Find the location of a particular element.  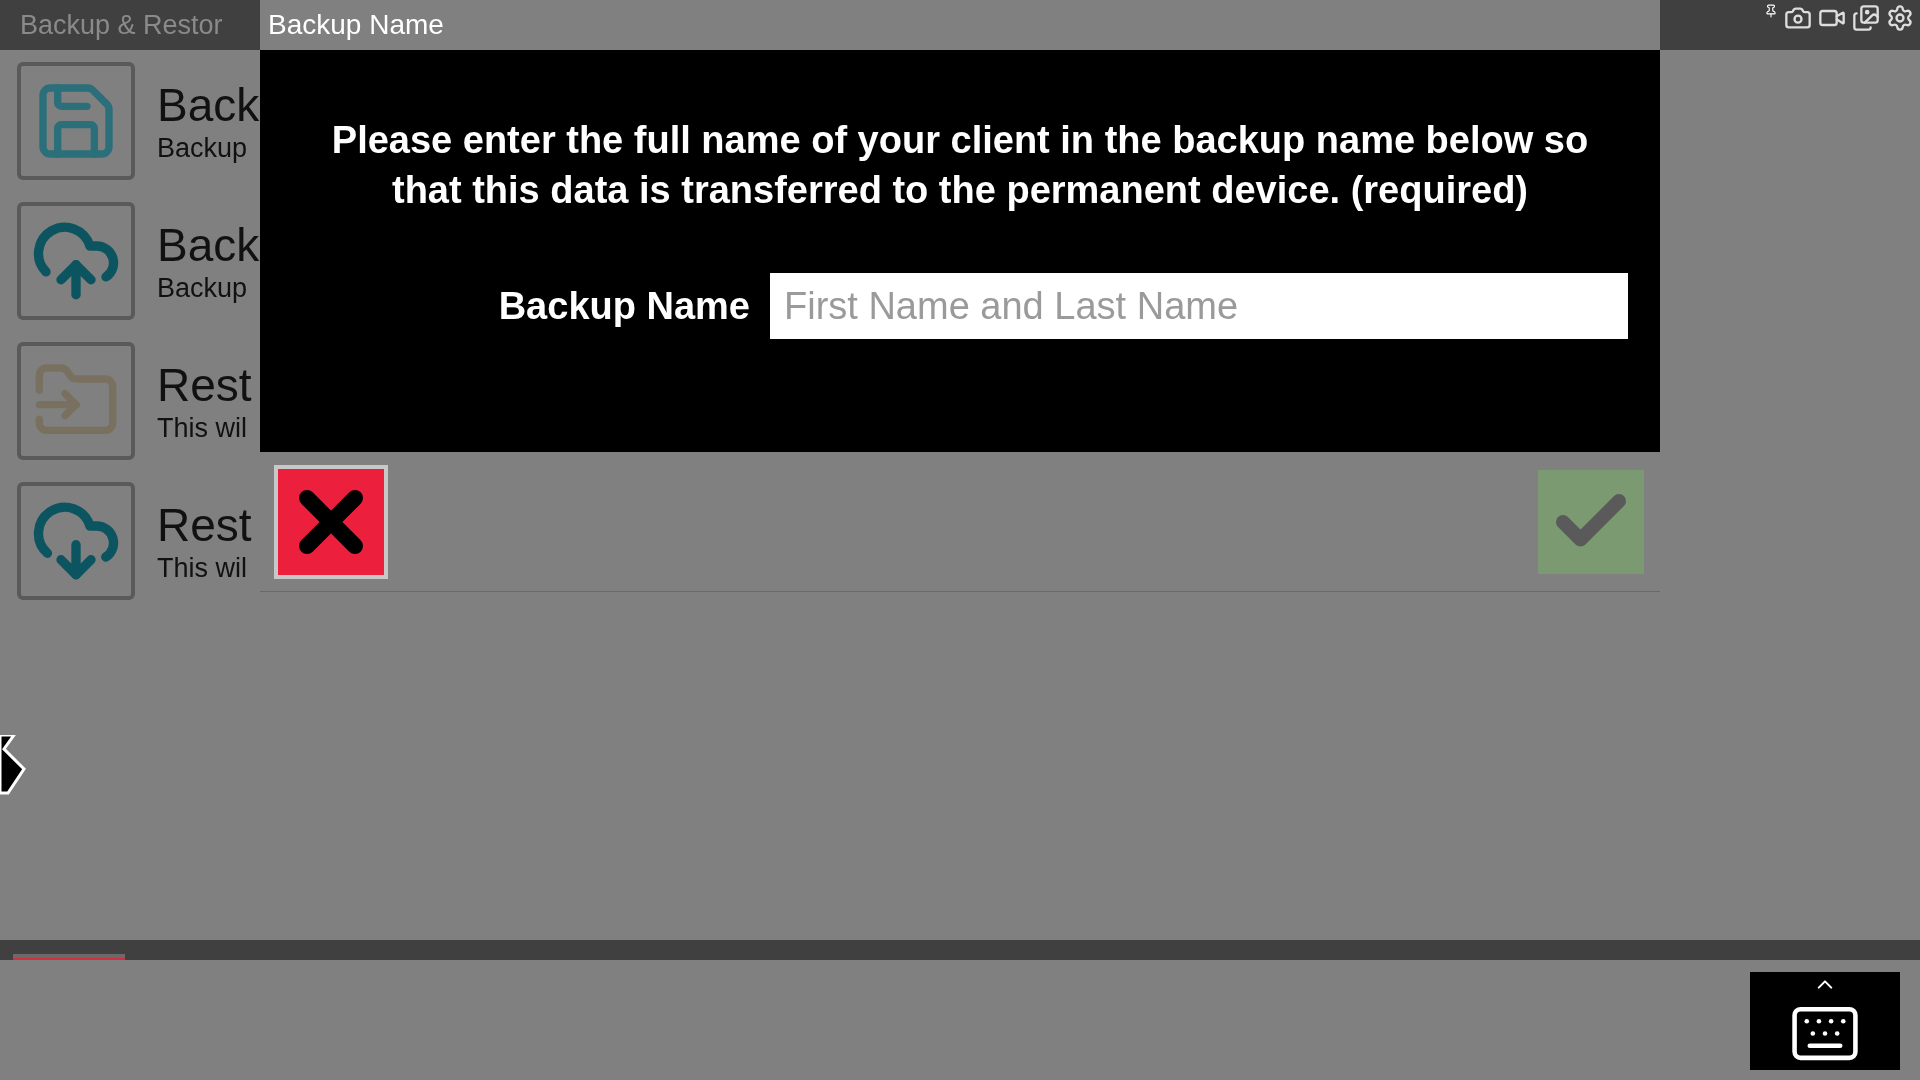

gallery-icon is located at coordinates (1866, 18).